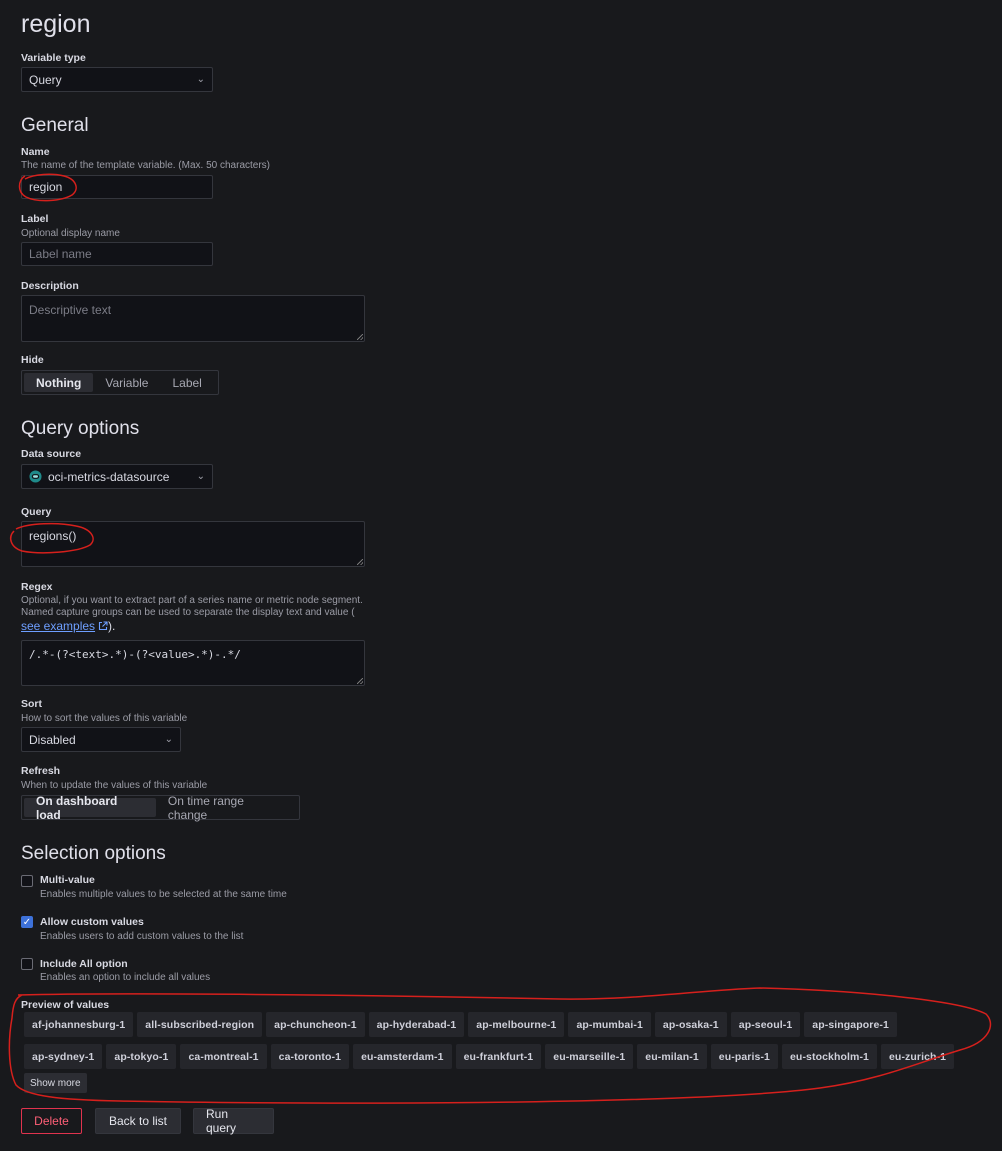 The image size is (1002, 1151). What do you see at coordinates (84, 964) in the screenshot?
I see `include-all-title: Include All option` at bounding box center [84, 964].